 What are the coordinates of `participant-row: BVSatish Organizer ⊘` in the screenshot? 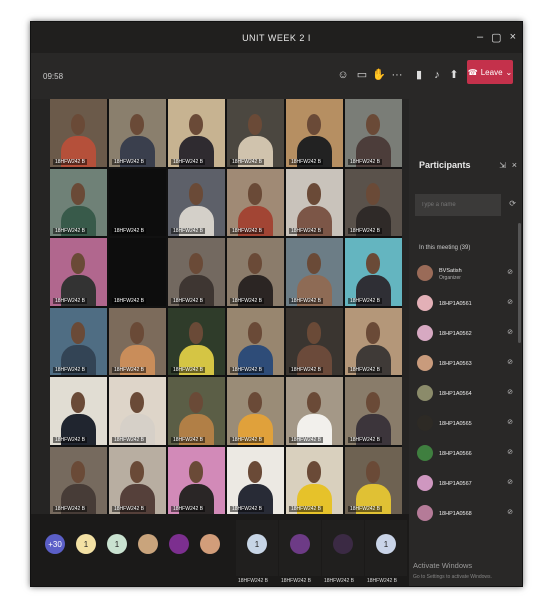 It's located at (467, 276).